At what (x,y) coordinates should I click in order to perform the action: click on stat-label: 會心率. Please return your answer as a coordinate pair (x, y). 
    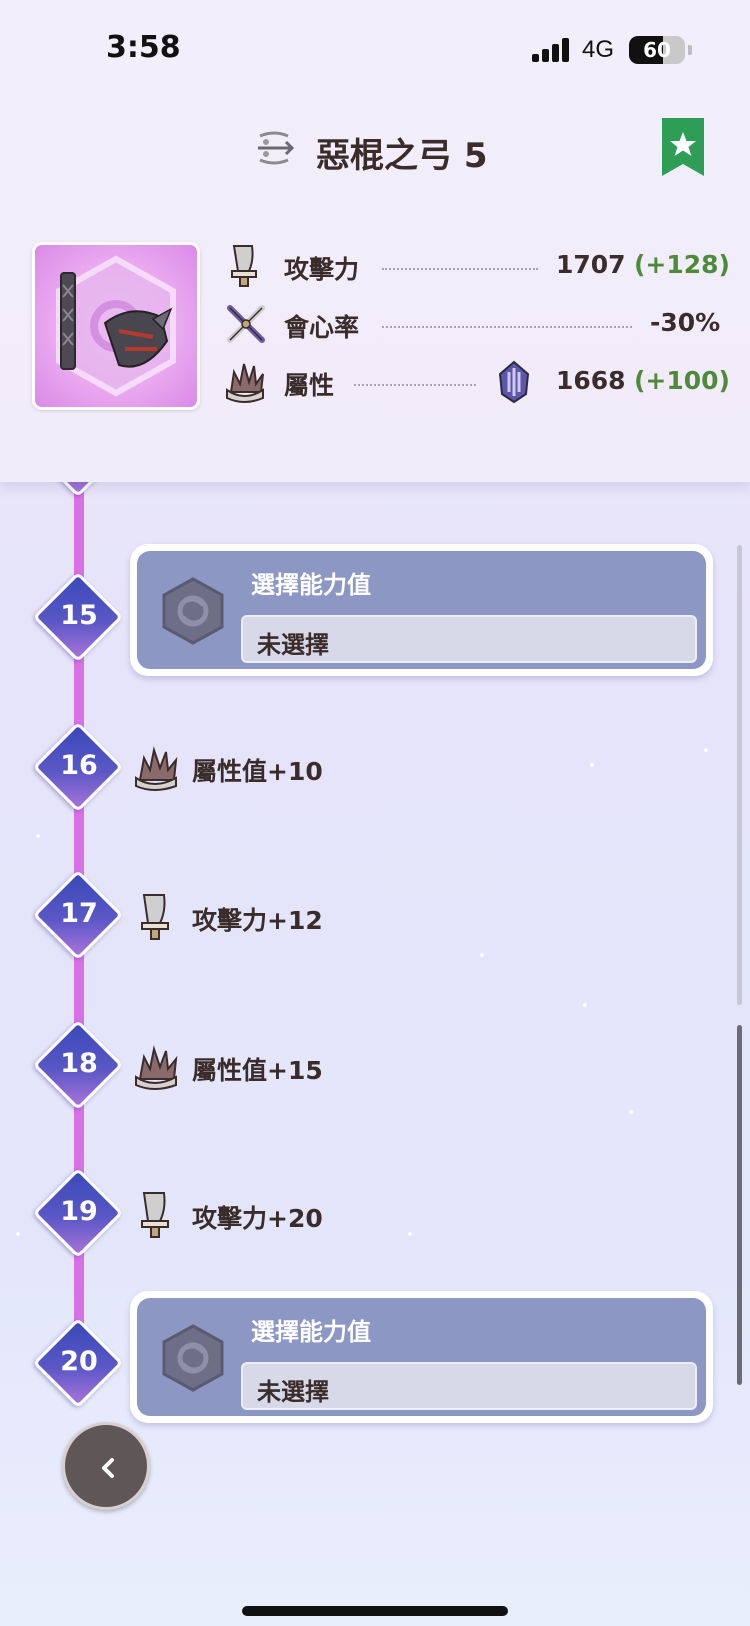
    Looking at the image, I should click on (322, 327).